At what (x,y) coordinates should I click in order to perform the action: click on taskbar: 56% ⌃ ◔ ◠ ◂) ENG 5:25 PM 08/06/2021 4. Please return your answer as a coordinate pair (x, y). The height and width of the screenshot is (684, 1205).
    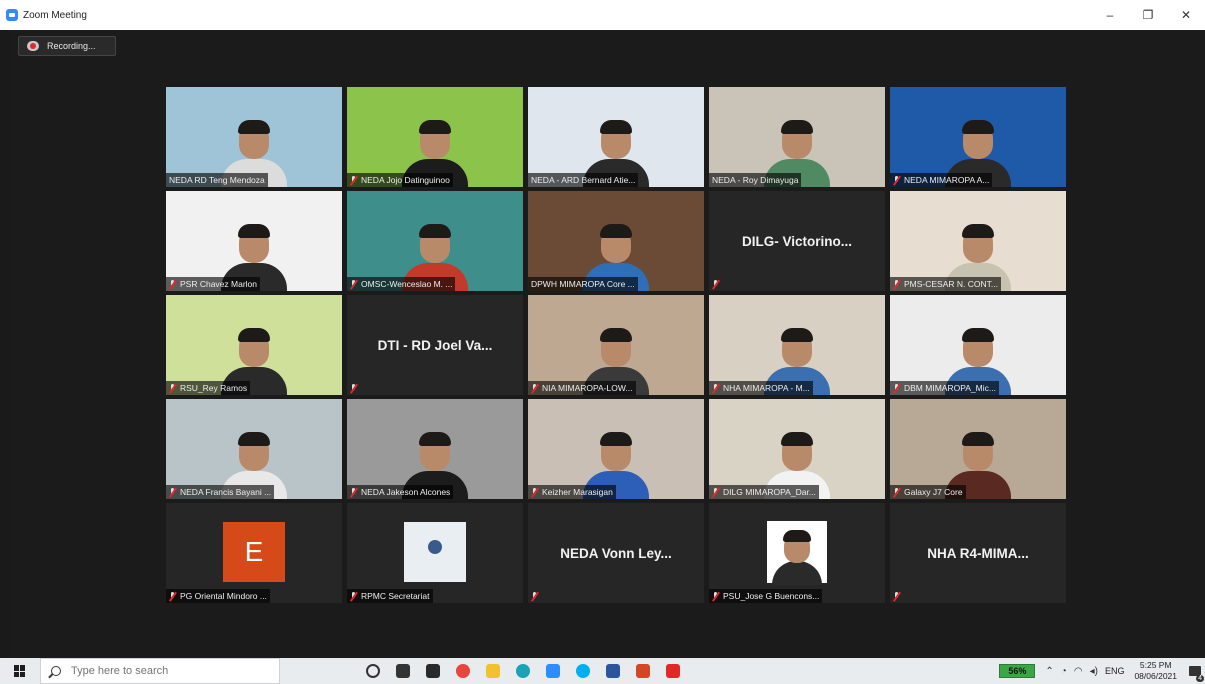
    Looking at the image, I should click on (602, 671).